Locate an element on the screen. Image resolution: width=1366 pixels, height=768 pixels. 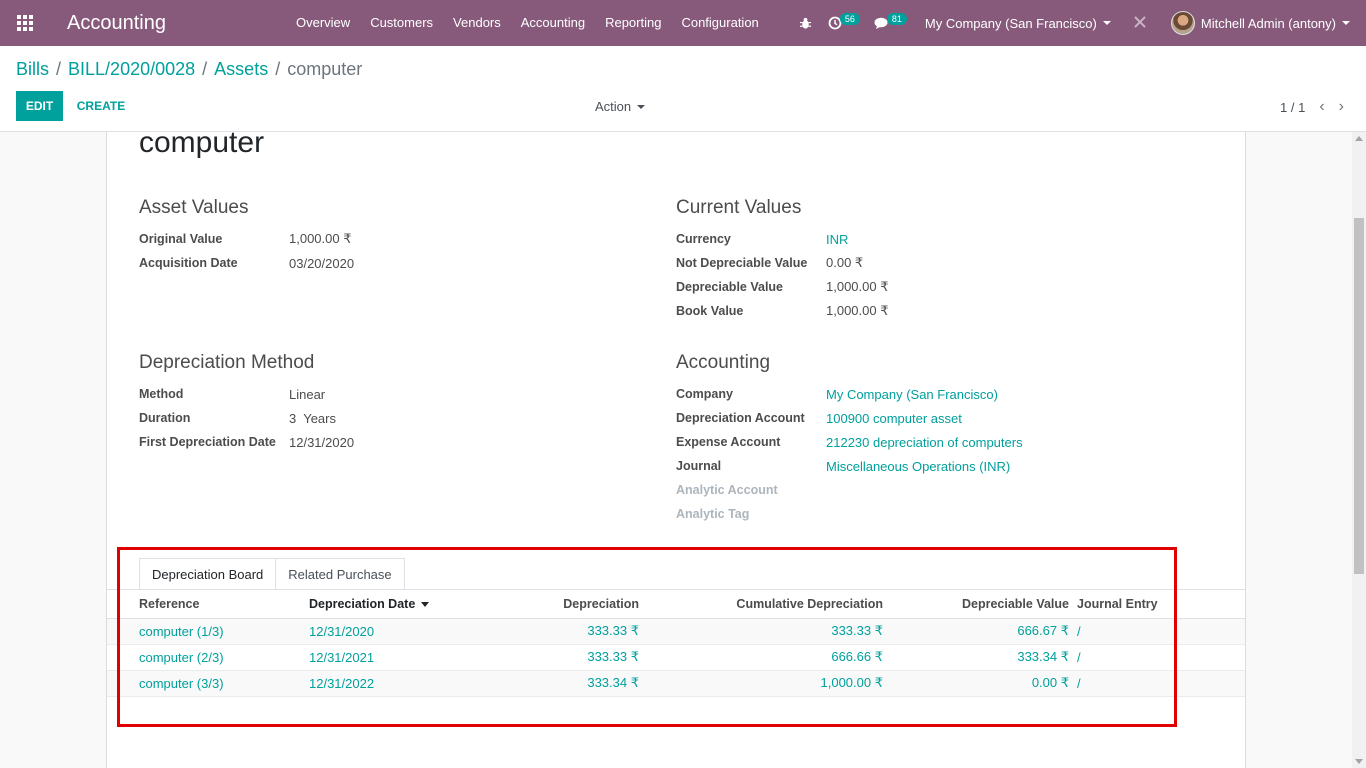
field-label: Duration is located at coordinates (165, 418).